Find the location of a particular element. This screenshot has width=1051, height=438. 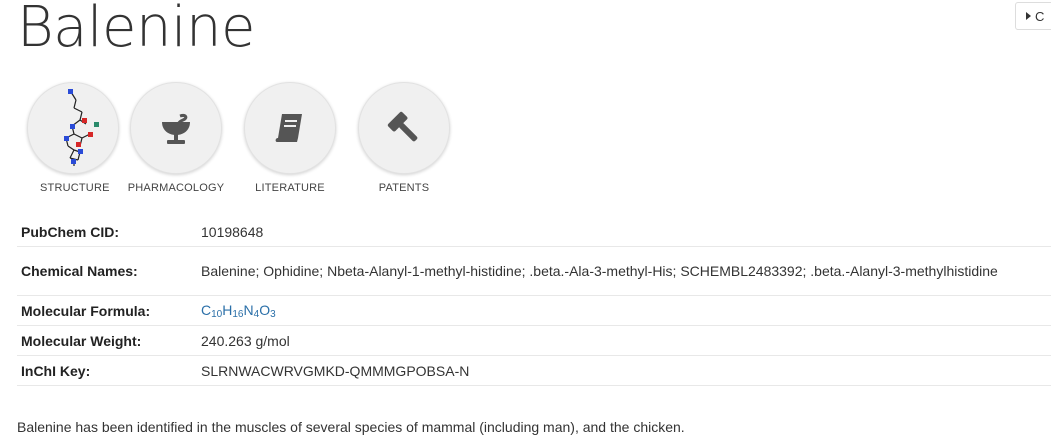

category-patents: PATENTS is located at coordinates (404, 141).